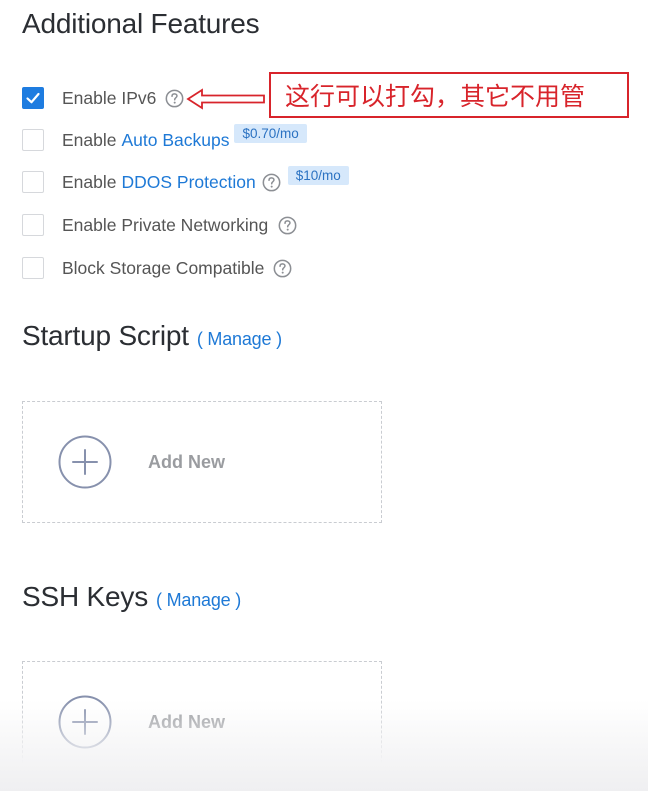  I want to click on arrow-left-icon, so click(225, 99).